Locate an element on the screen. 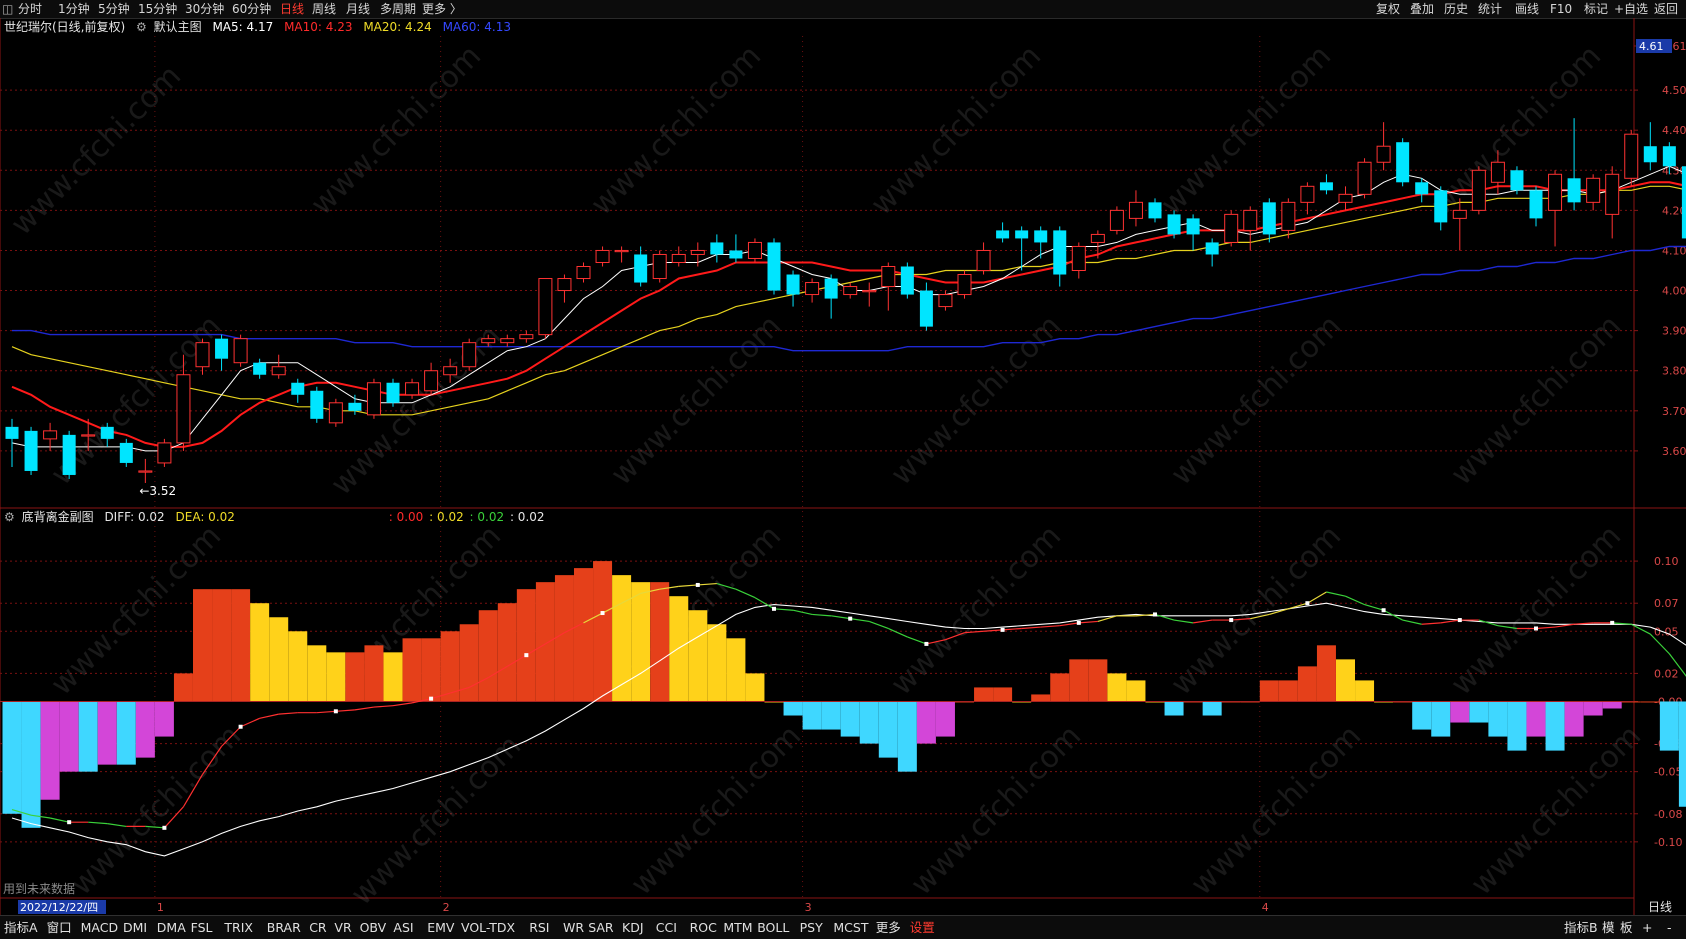  indicator-tab: CCI is located at coordinates (666, 928).